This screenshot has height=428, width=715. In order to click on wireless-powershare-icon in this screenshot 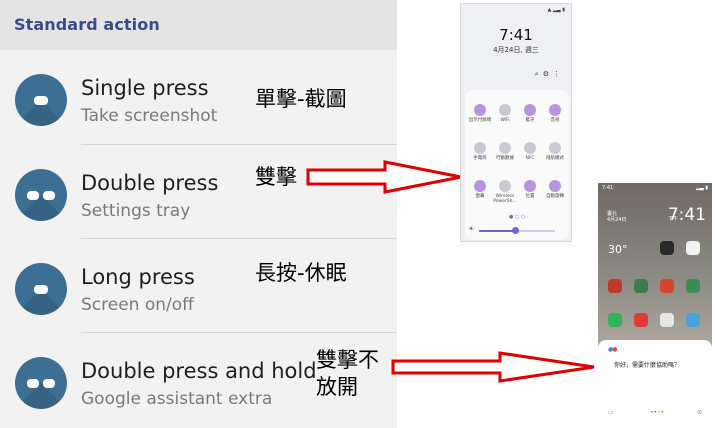, I will do `click(505, 186)`.